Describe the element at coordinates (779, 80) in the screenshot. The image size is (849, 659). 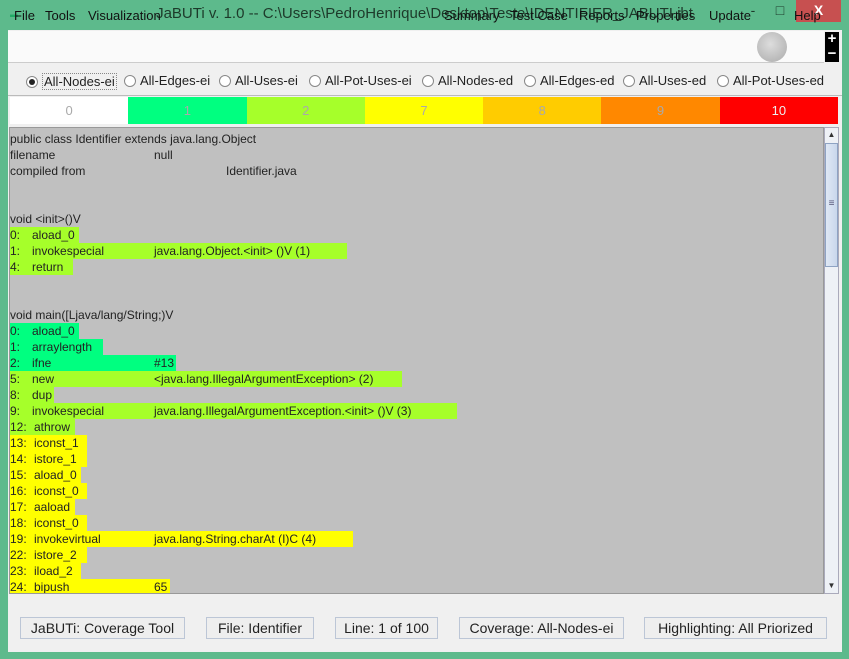
I see `radio-label: All-Pot-Uses-ed` at that location.